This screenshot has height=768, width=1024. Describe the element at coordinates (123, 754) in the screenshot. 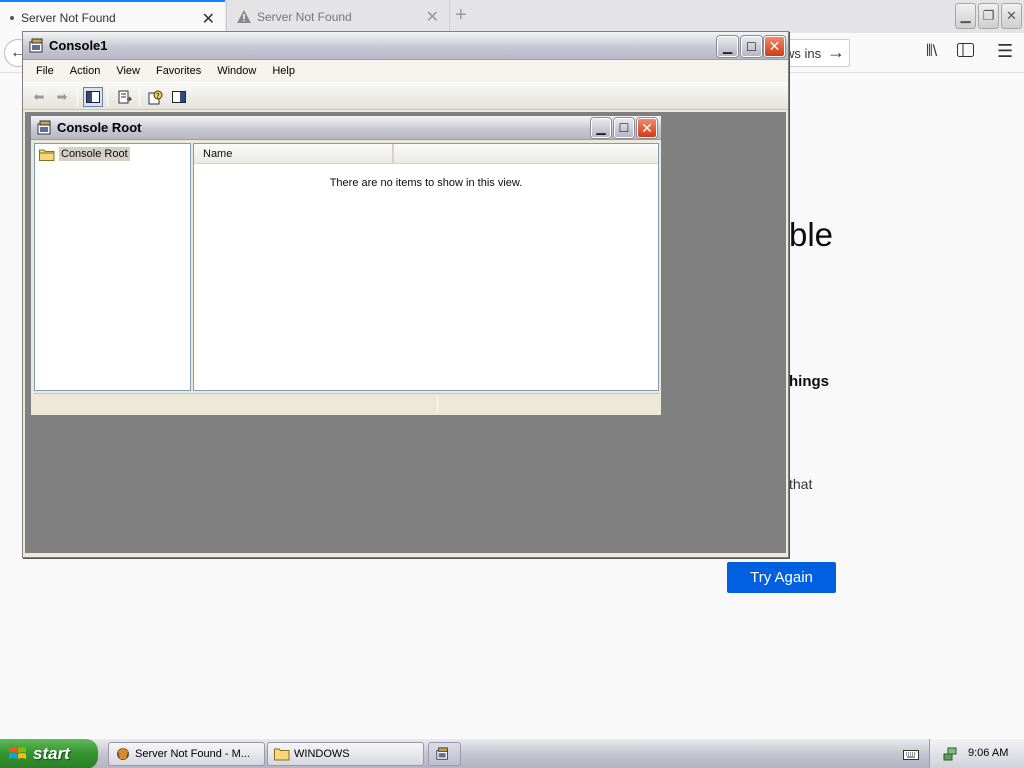

I see `firefox-icon` at that location.